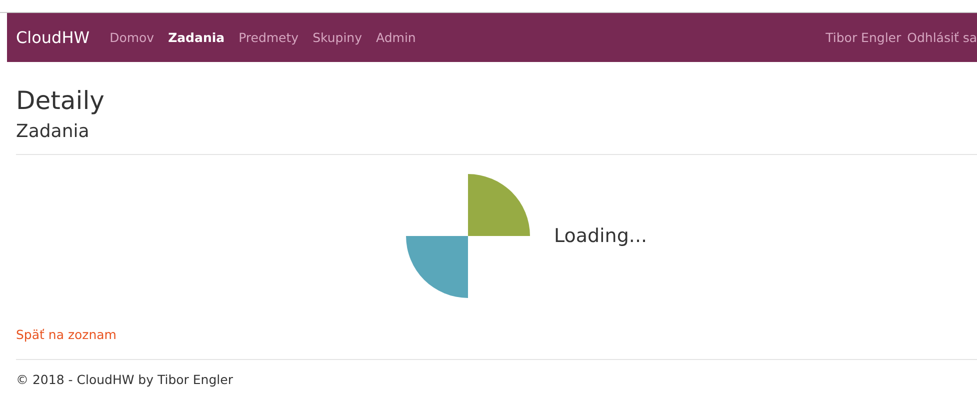 Image resolution: width=977 pixels, height=419 pixels. I want to click on spinner-icon, so click(468, 236).